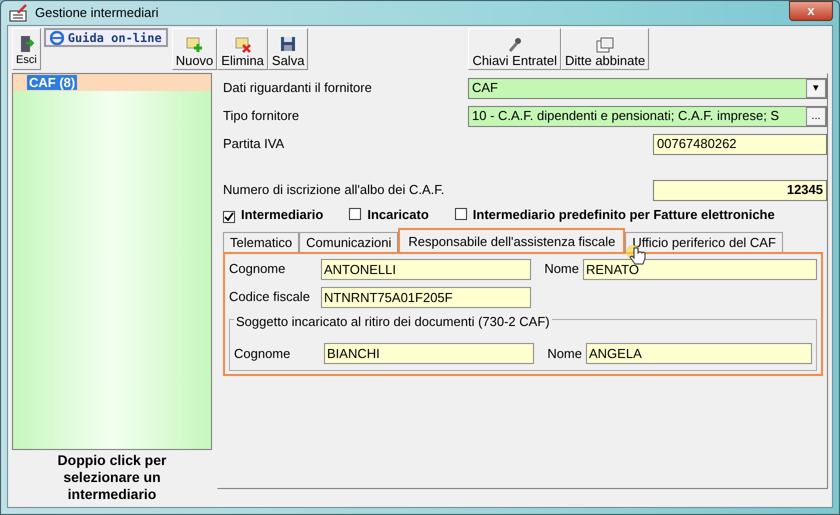 This screenshot has width=840, height=515. I want to click on hint-text: Doppio click per selezionare un intermediario, so click(112, 477).